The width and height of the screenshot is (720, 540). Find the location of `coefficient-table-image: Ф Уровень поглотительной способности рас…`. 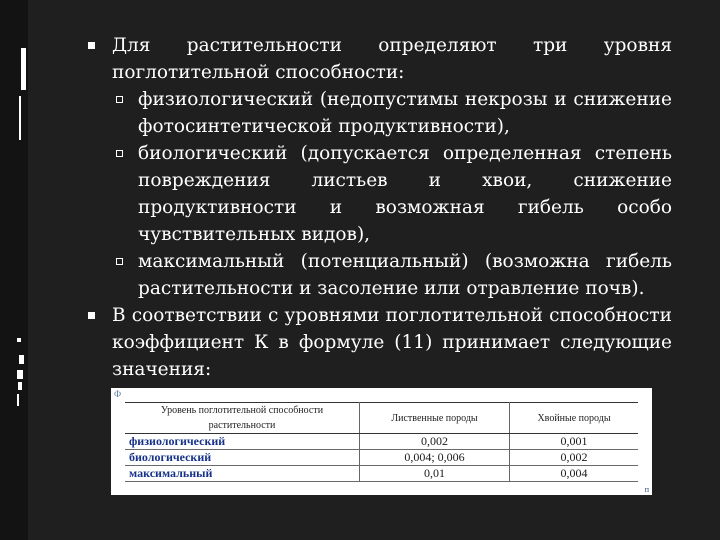

coefficient-table-image: Ф Уровень поглотительной способности рас… is located at coordinates (381, 441).